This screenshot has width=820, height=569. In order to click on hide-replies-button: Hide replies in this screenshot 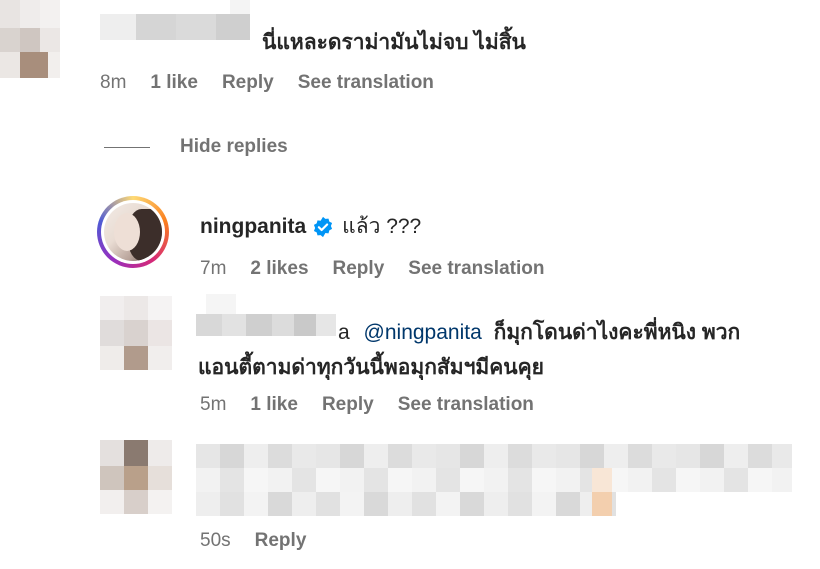, I will do `click(246, 147)`.